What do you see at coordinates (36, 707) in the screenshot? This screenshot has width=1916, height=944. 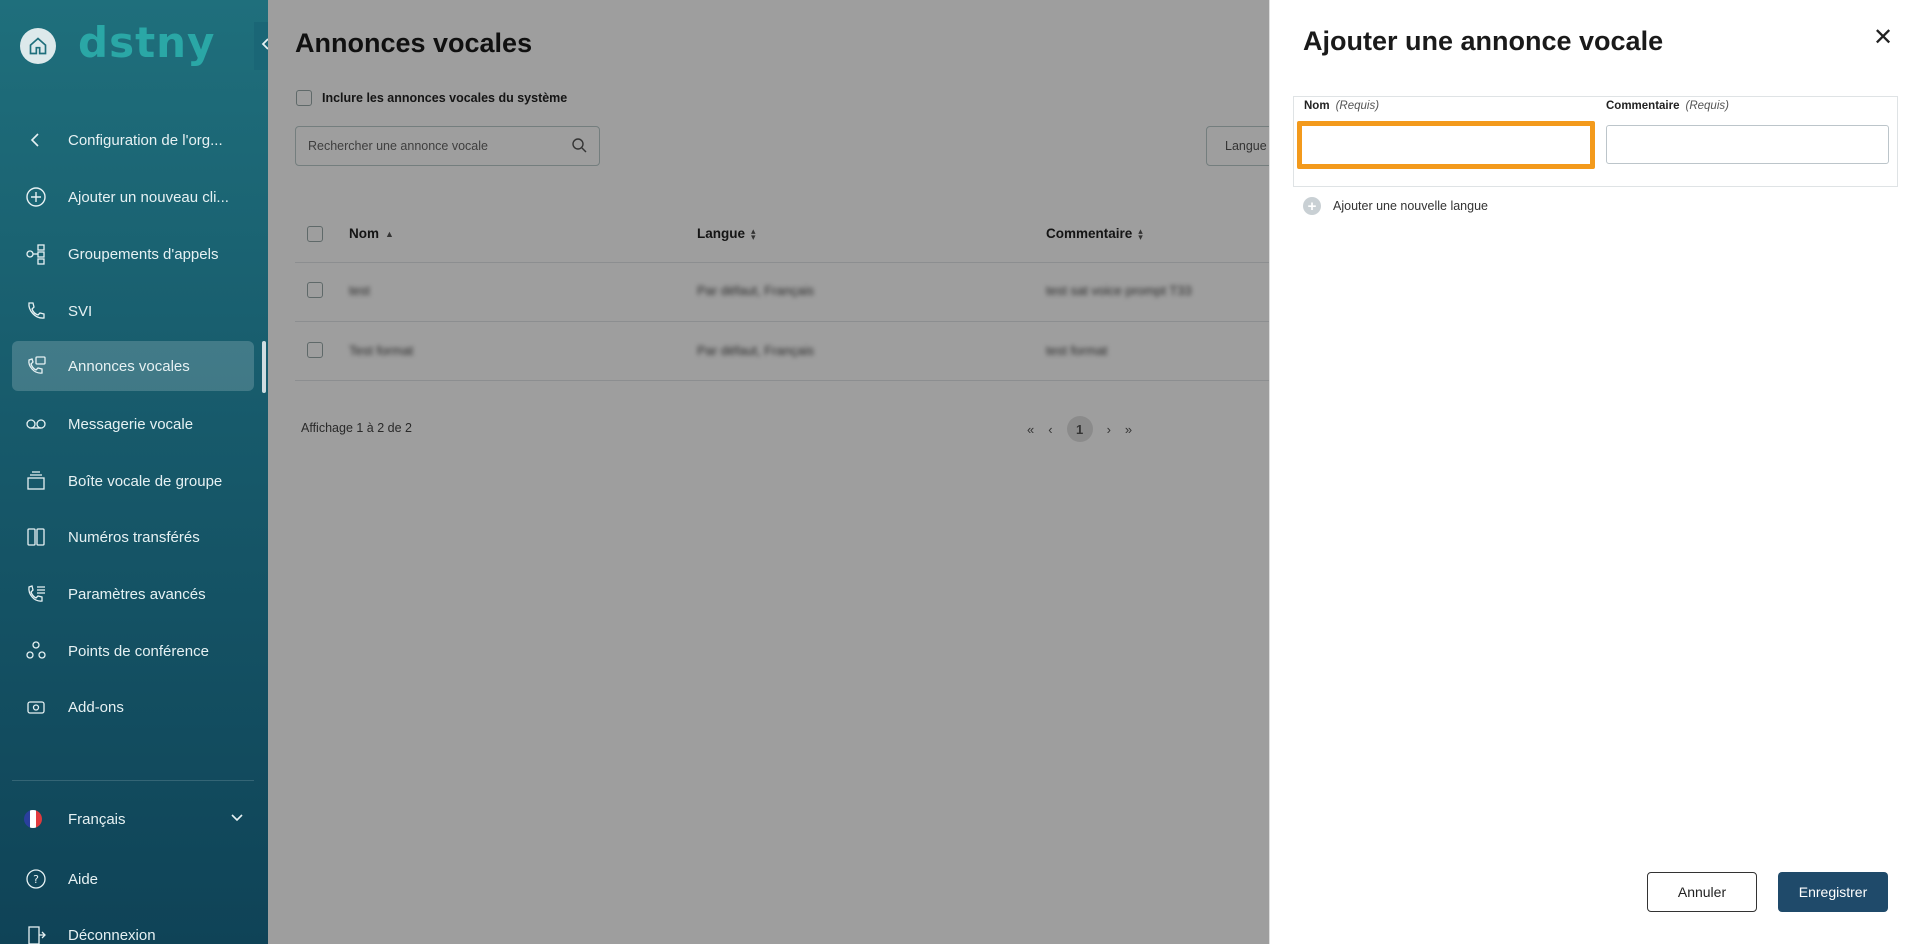 I see `addons-icon` at bounding box center [36, 707].